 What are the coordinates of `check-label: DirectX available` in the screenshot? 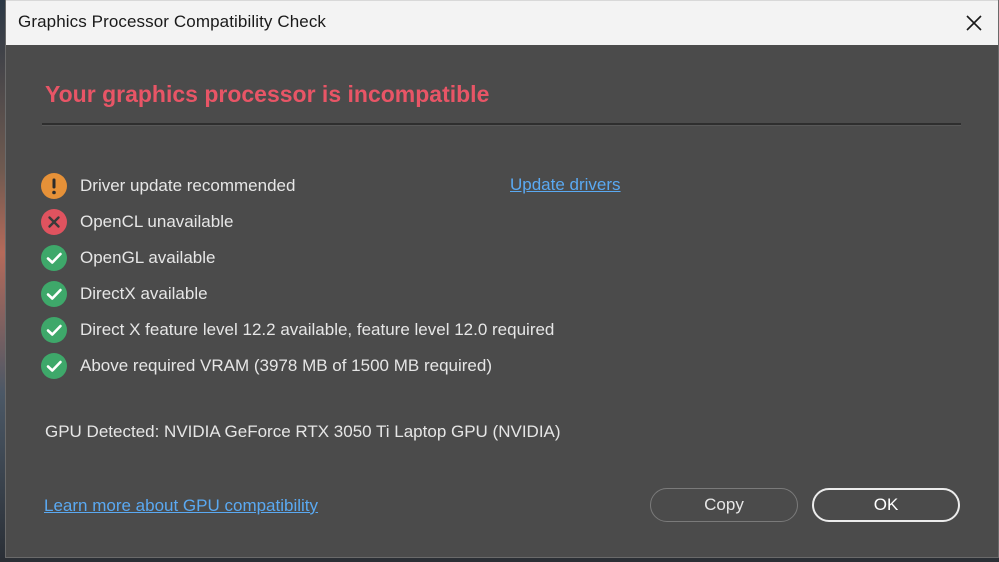 It's located at (144, 293).